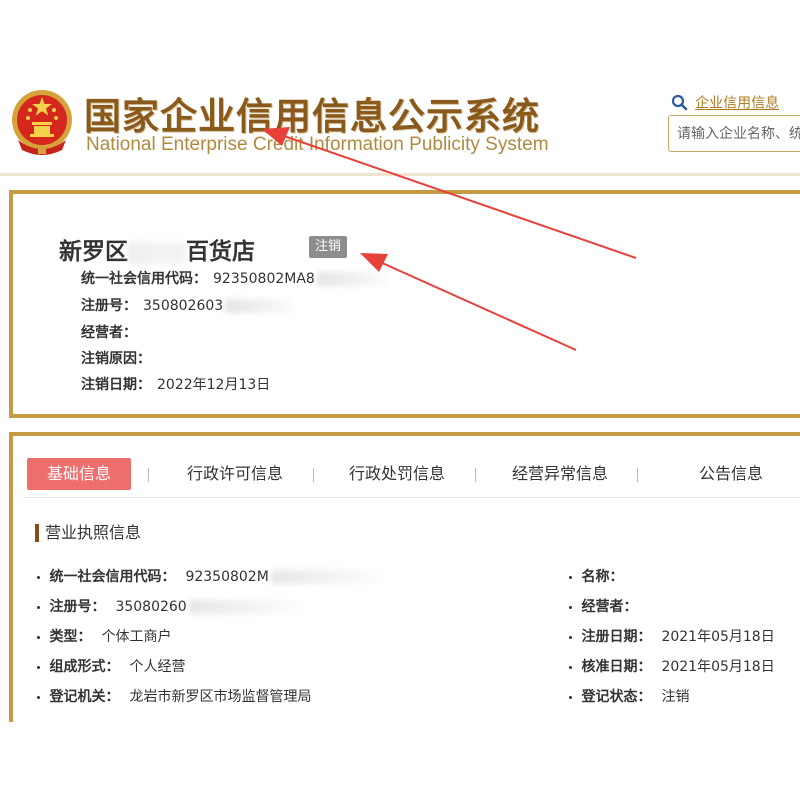  What do you see at coordinates (312, 116) in the screenshot?
I see `site-title-cn: 国家企业信用信息公示系统` at bounding box center [312, 116].